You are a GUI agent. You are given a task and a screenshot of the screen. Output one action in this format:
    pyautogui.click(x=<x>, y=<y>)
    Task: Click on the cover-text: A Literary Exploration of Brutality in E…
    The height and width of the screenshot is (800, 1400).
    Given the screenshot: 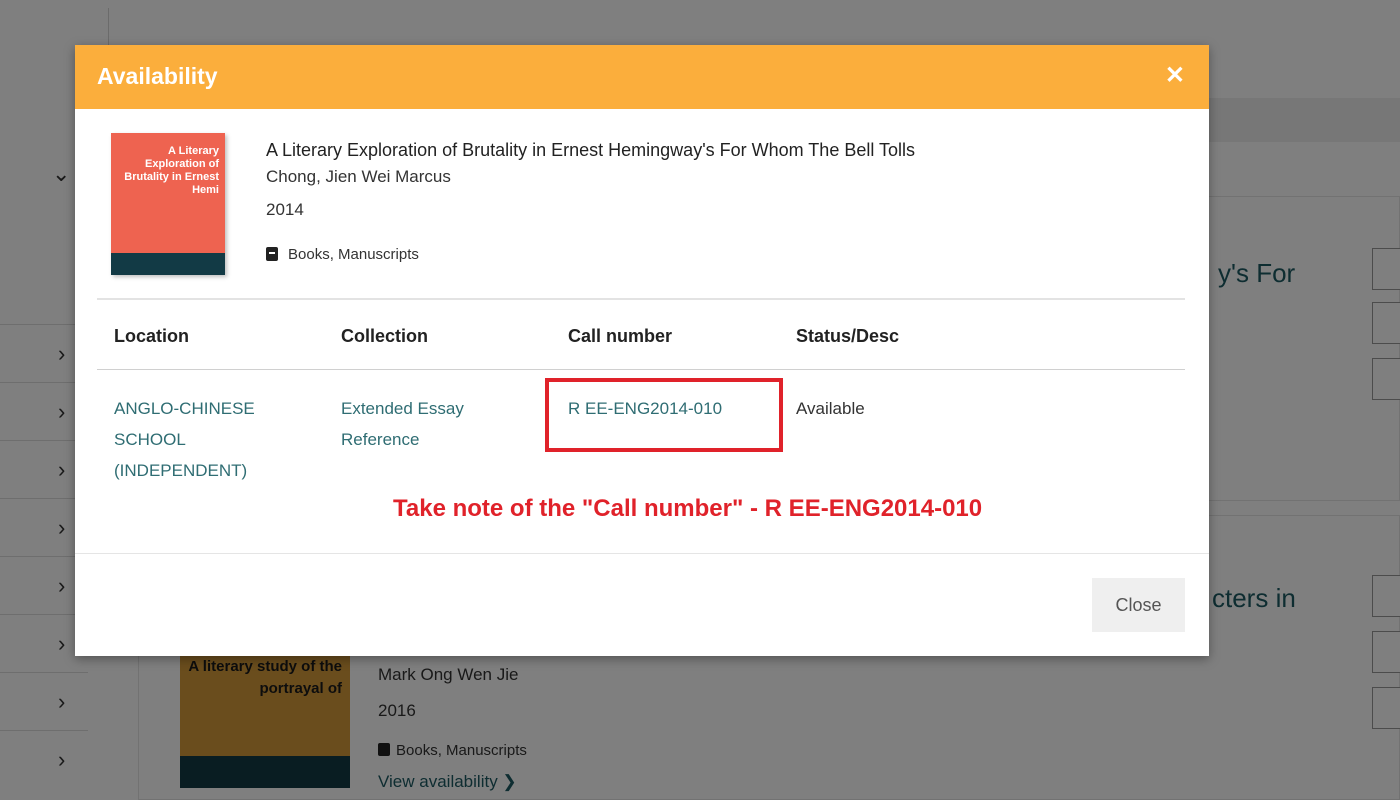 What is the action you would take?
    pyautogui.click(x=171, y=170)
    